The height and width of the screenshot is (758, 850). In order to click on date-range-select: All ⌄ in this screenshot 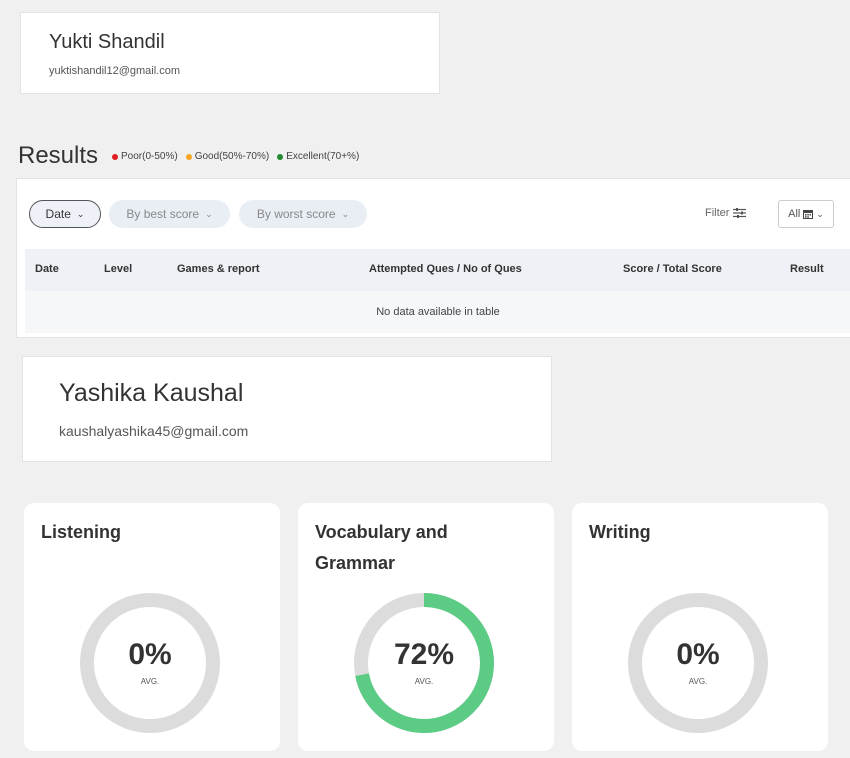, I will do `click(806, 214)`.